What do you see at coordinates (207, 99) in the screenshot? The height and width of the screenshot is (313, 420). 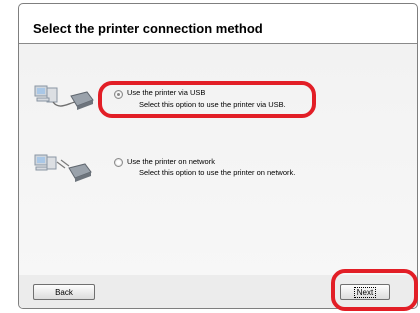 I see `usb-option-highlight` at bounding box center [207, 99].